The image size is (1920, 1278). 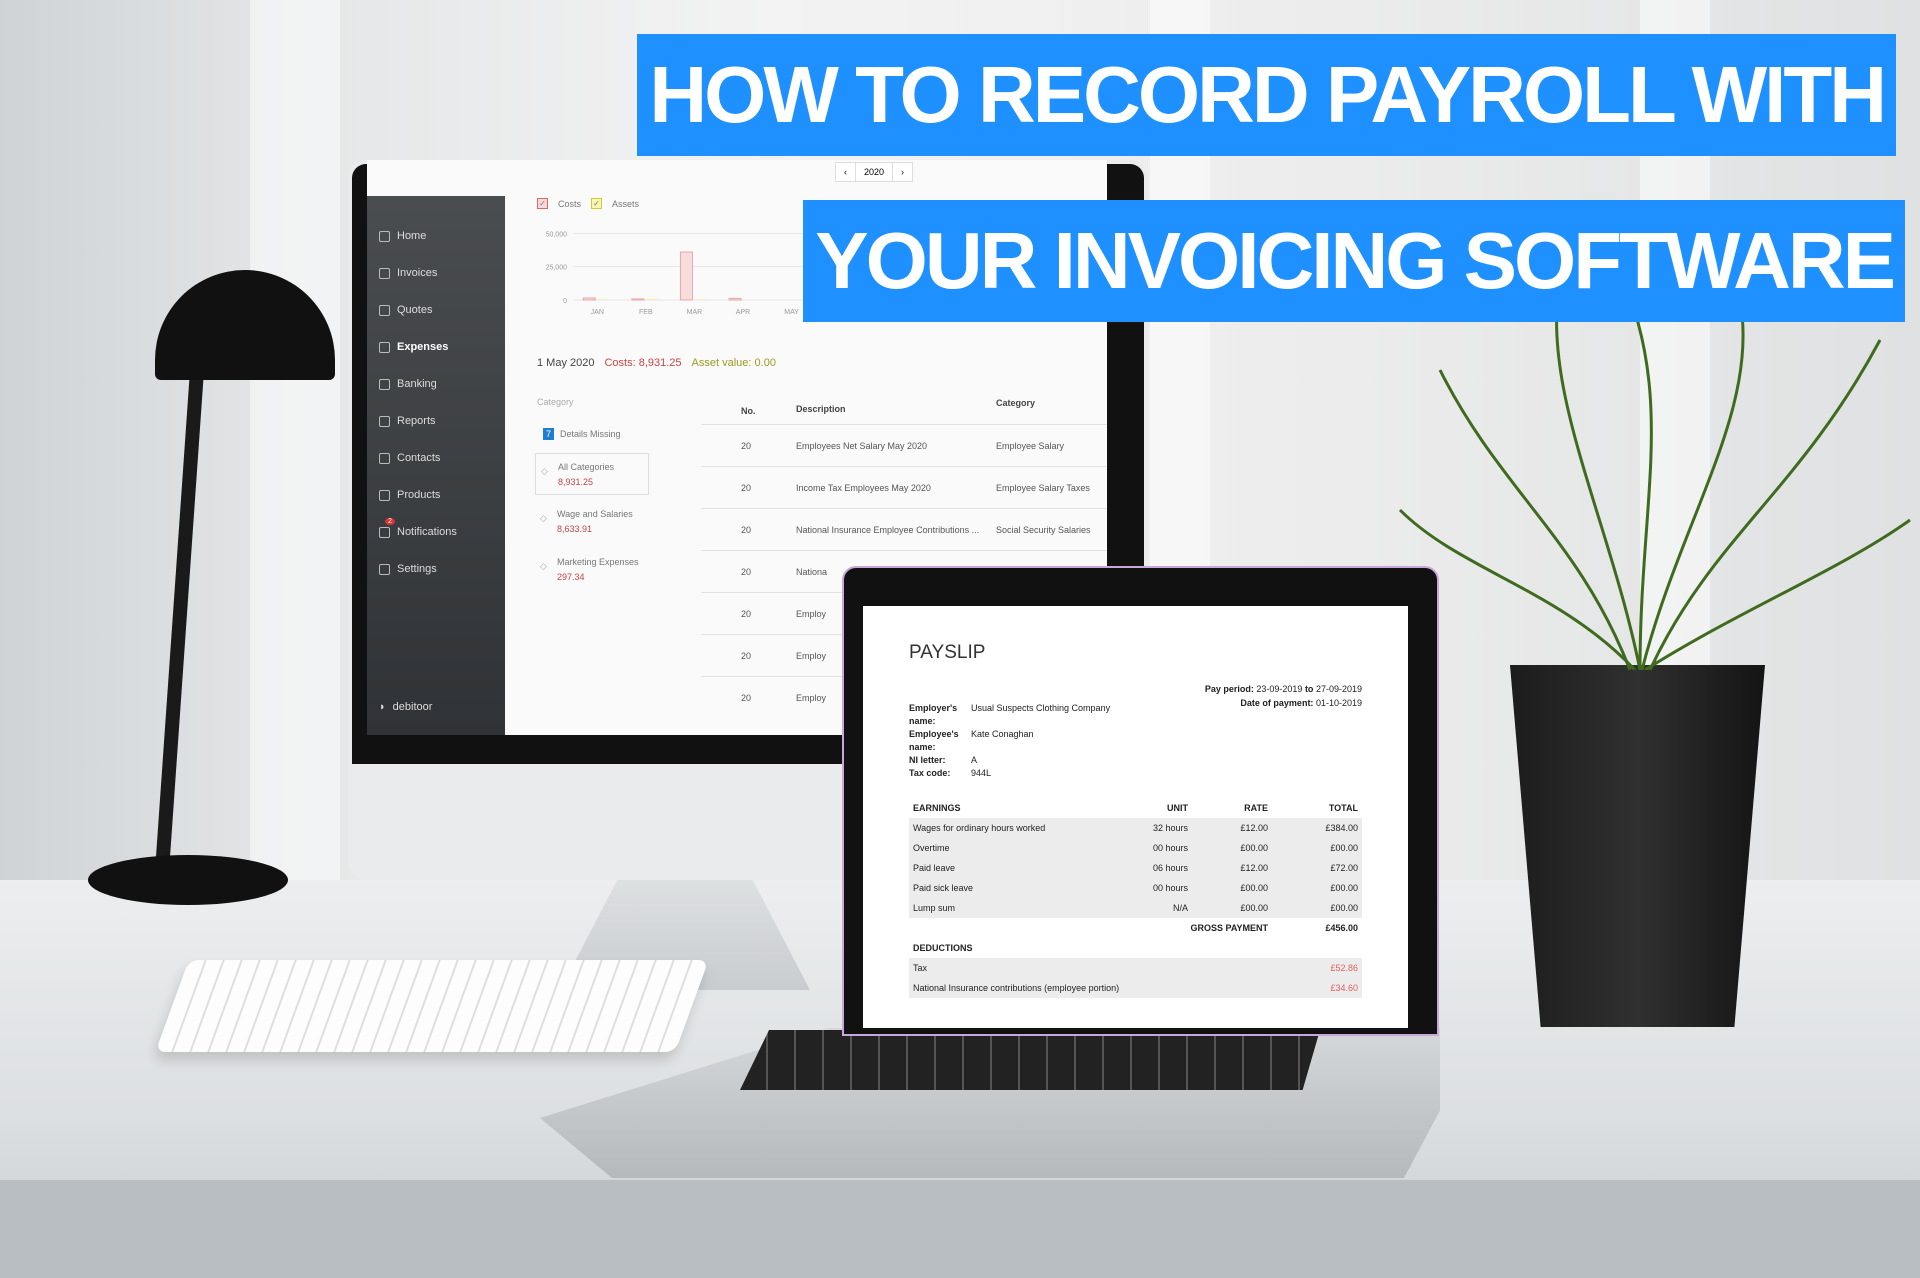 I want to click on payslip-field: Employee's name: Kate Conaghan, so click(x=1135, y=741).